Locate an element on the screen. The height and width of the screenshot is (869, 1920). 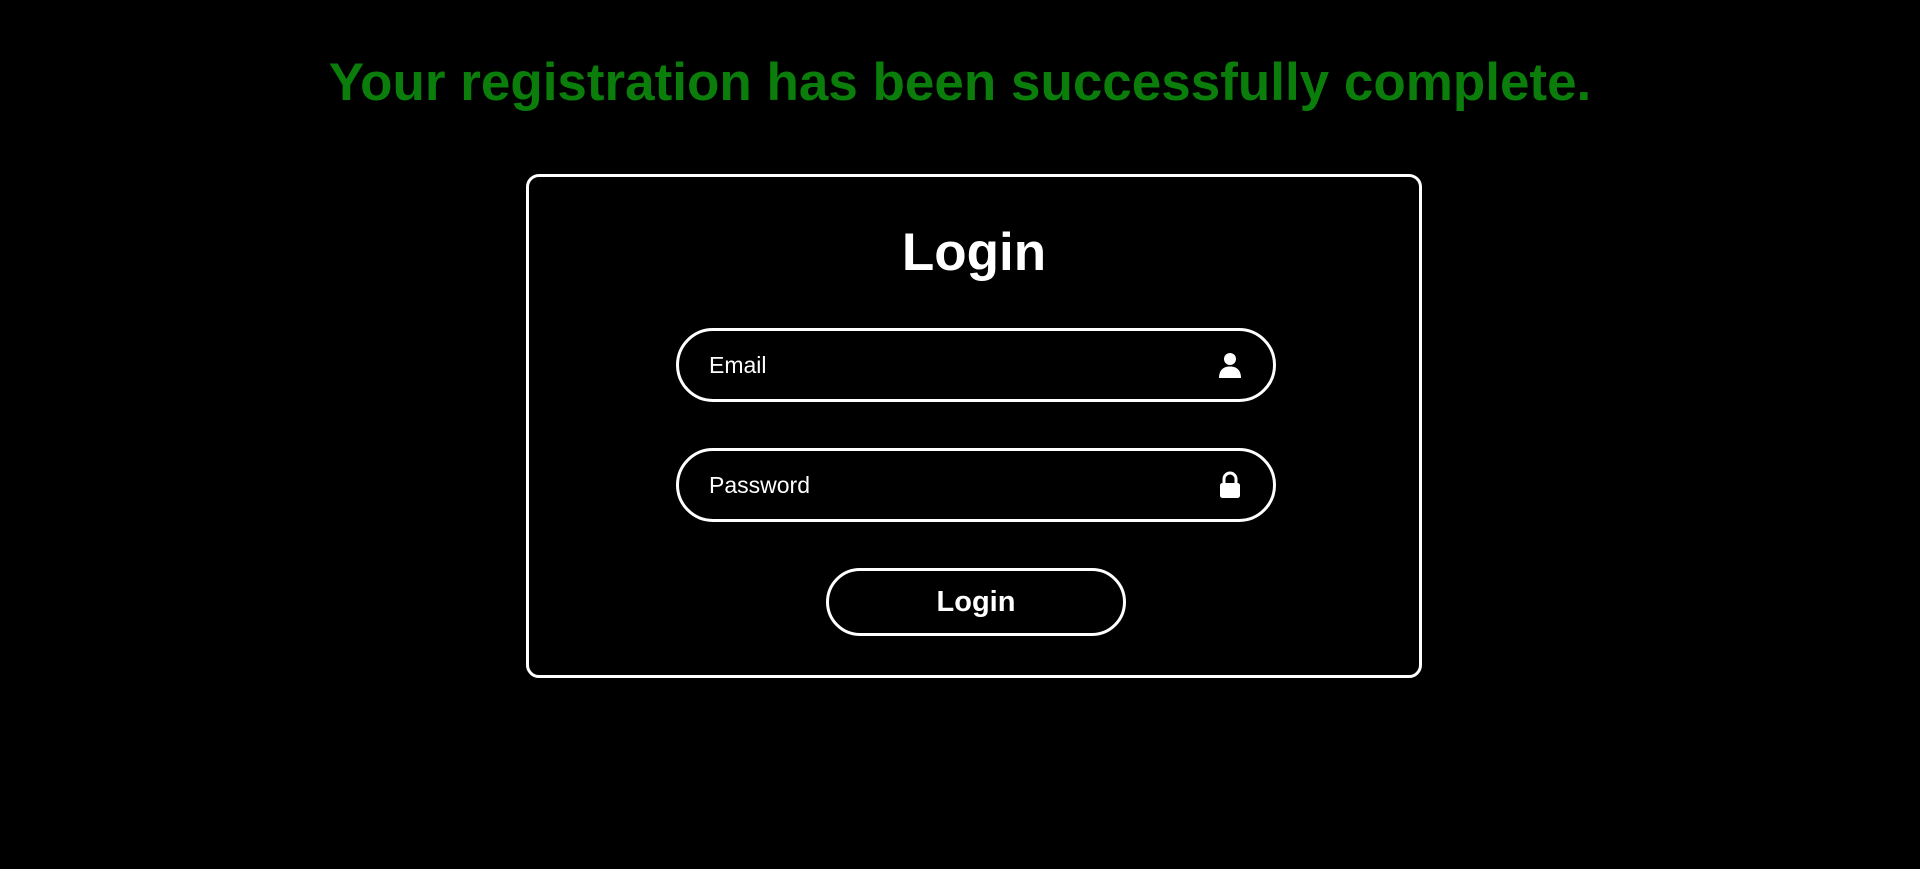
email-input is located at coordinates (976, 365).